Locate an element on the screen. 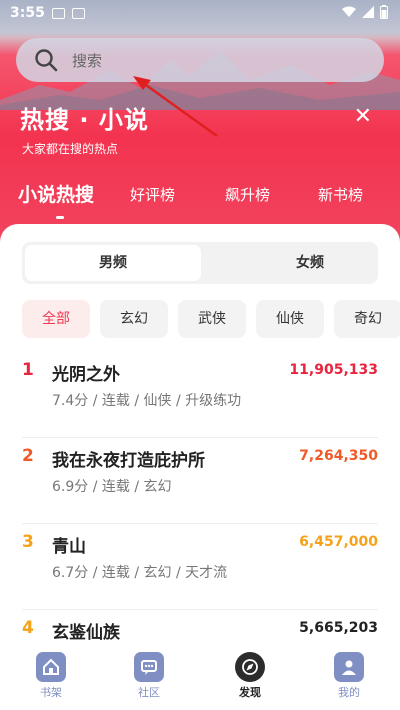  profile-icon is located at coordinates (349, 667).